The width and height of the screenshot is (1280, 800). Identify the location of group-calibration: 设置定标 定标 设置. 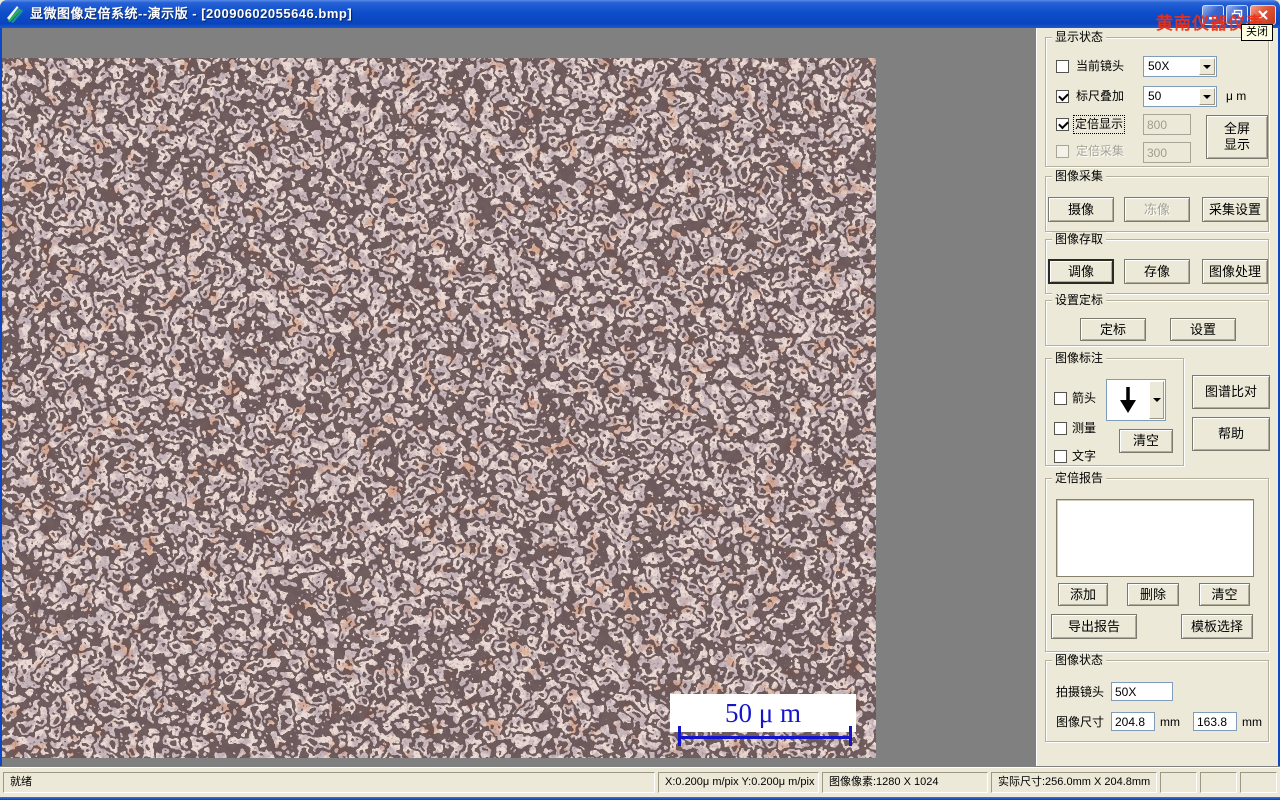
(1157, 319).